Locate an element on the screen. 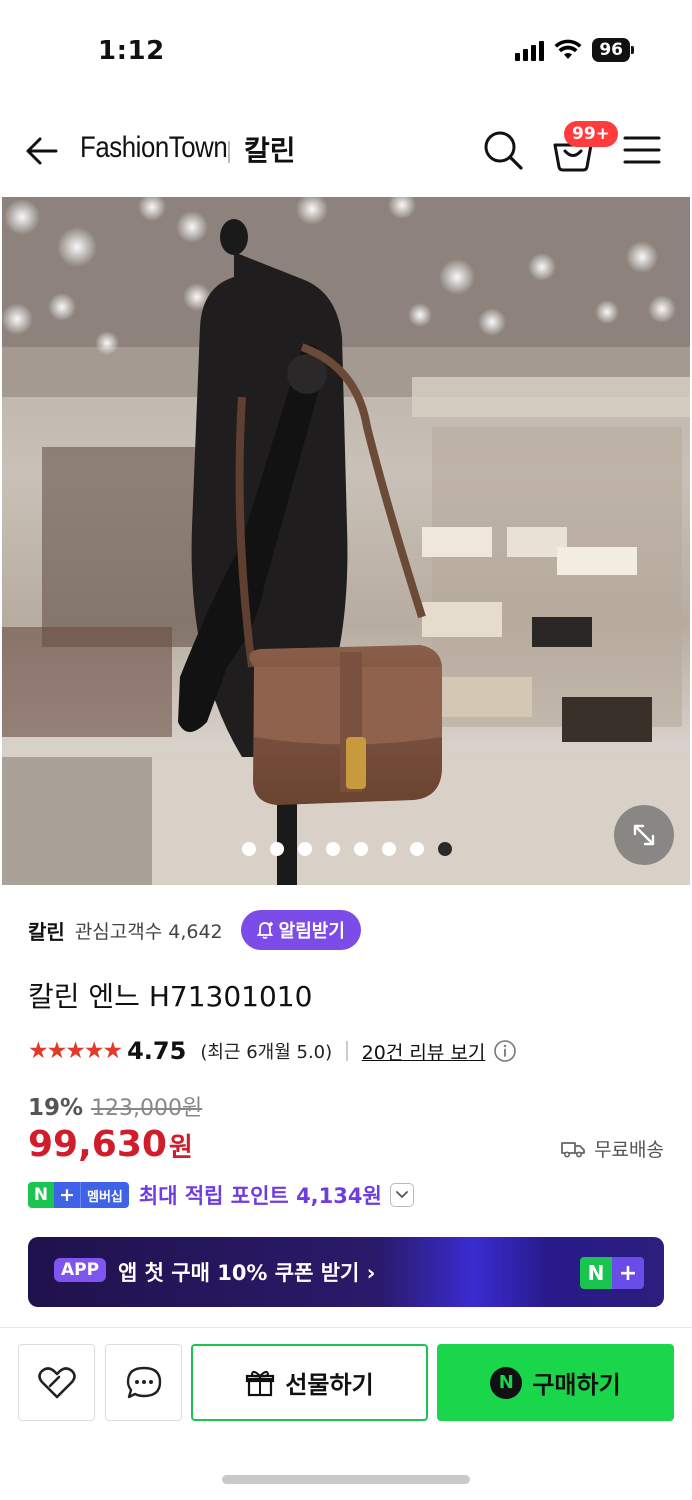 The width and height of the screenshot is (692, 1500). header-divider is located at coordinates (229, 152).